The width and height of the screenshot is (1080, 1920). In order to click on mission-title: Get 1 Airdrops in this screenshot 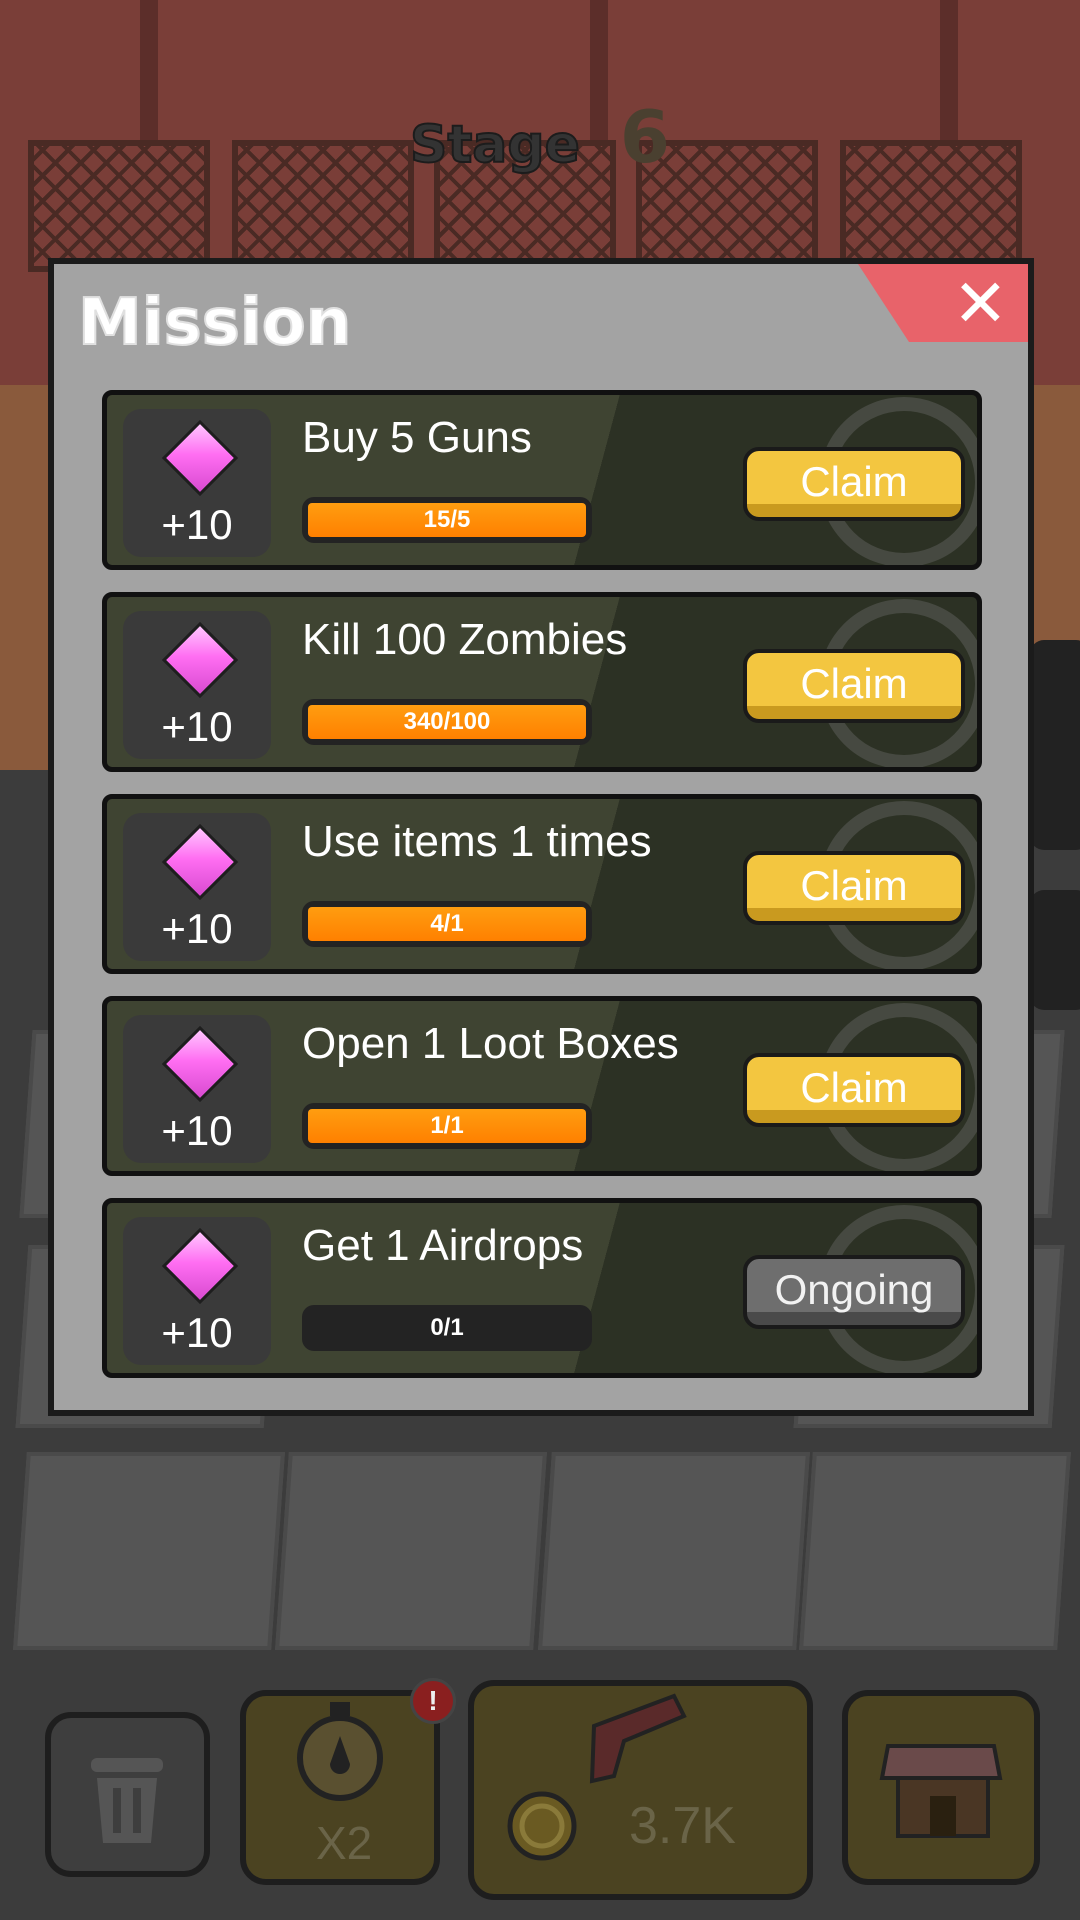, I will do `click(443, 1245)`.